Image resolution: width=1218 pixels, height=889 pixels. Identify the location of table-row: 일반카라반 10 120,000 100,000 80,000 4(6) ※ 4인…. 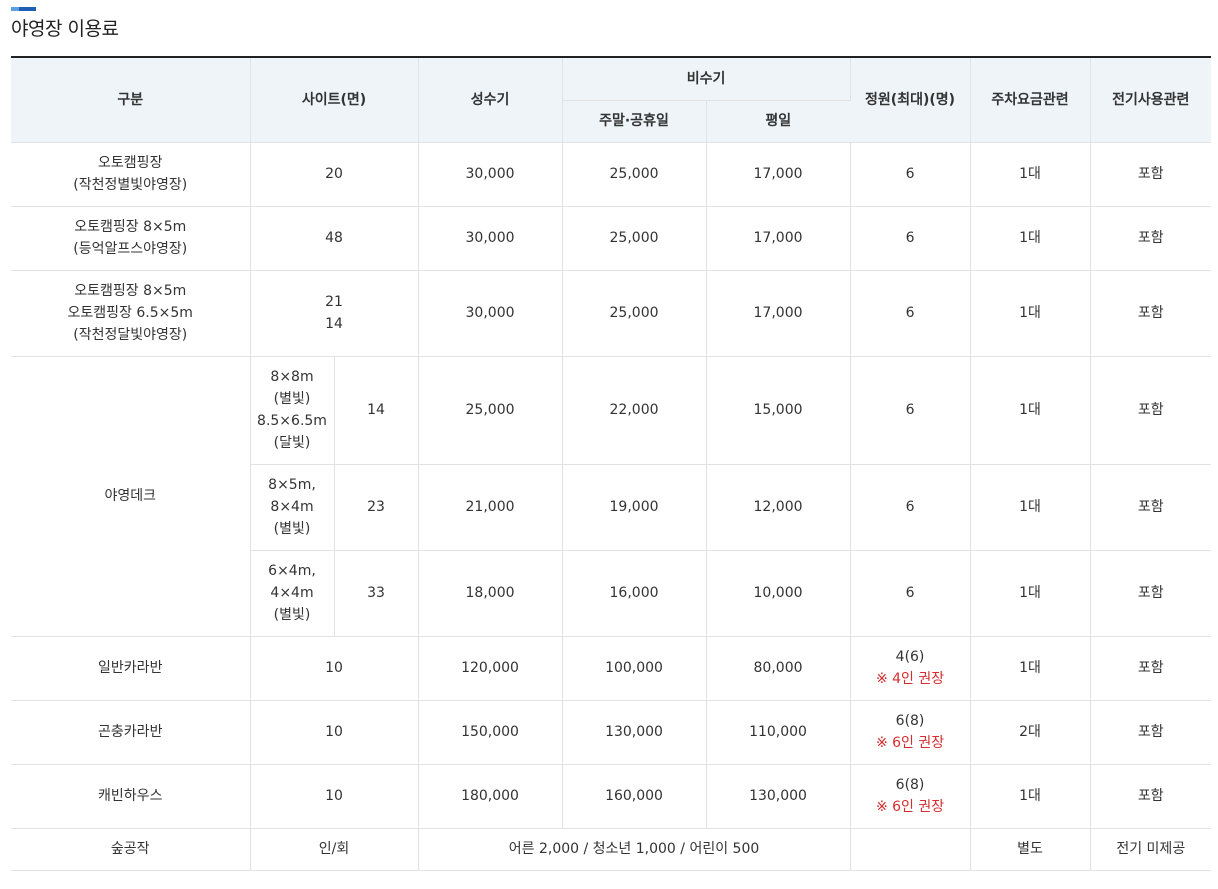
(611, 668).